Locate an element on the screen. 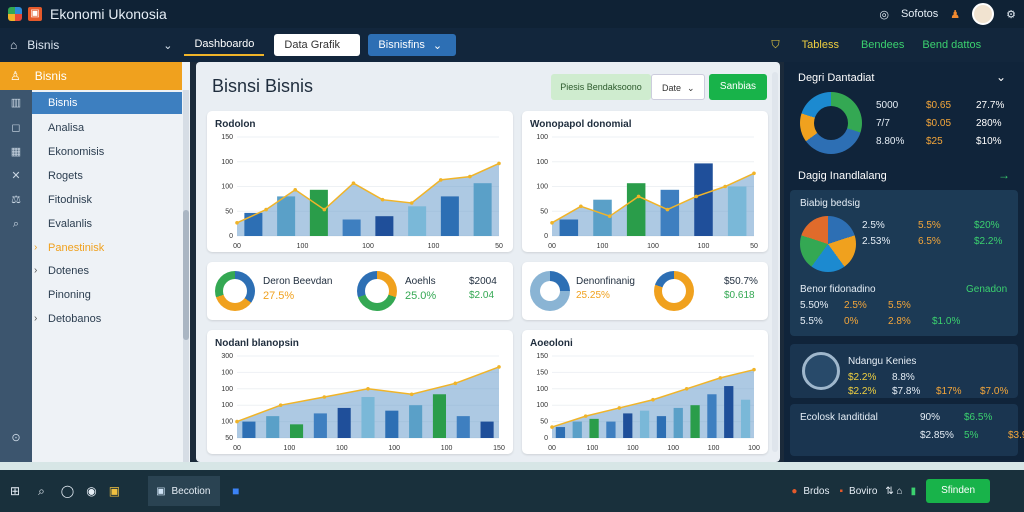 Image resolution: width=1024 pixels, height=512 pixels. globe-icon: ◎ is located at coordinates (884, 14).